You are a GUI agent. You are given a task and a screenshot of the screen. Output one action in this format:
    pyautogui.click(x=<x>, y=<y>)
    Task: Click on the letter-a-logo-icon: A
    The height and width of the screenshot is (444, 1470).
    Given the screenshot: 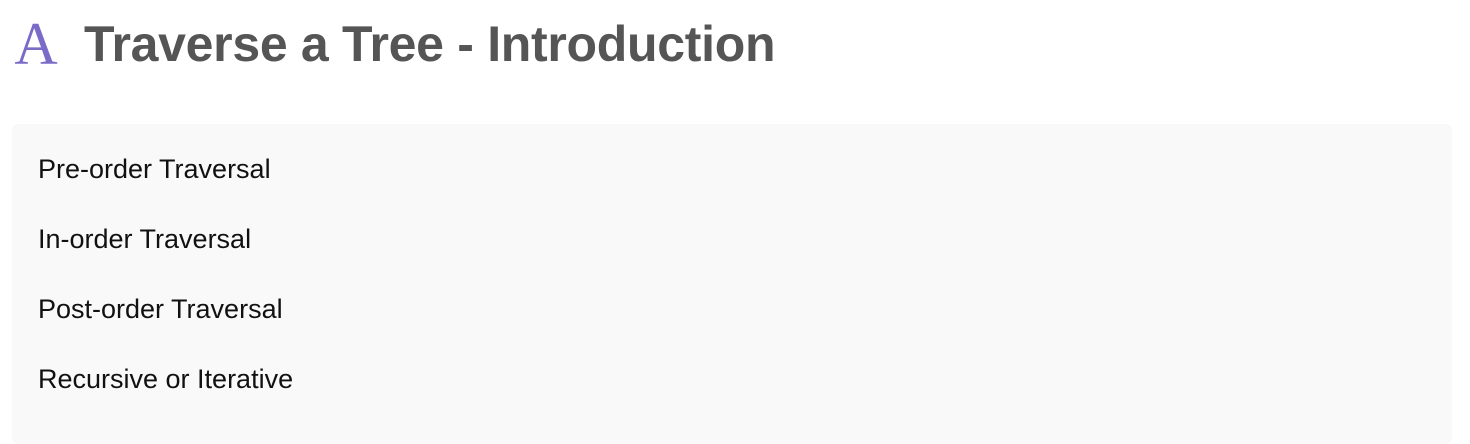 What is the action you would take?
    pyautogui.click(x=36, y=44)
    